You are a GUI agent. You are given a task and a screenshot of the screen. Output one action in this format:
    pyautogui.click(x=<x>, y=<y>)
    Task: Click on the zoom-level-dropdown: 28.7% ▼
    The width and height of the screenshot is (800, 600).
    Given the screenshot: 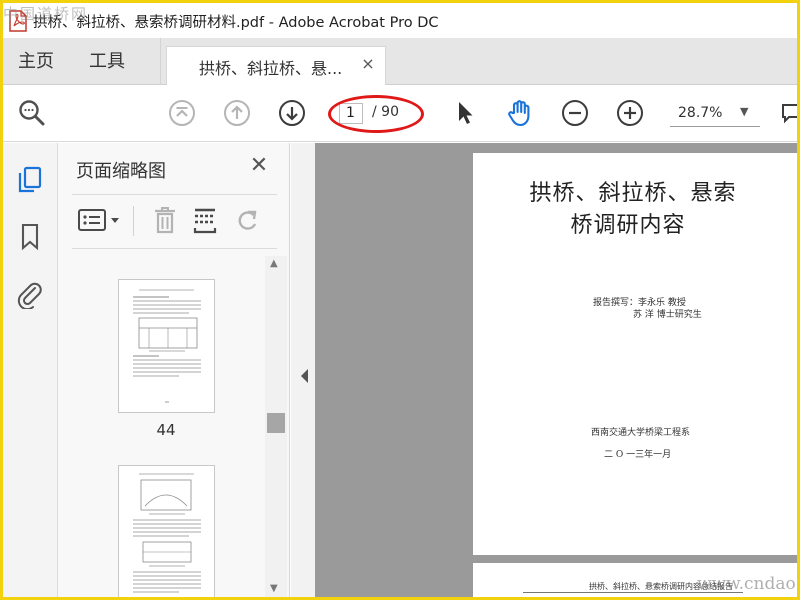 What is the action you would take?
    pyautogui.click(x=715, y=114)
    